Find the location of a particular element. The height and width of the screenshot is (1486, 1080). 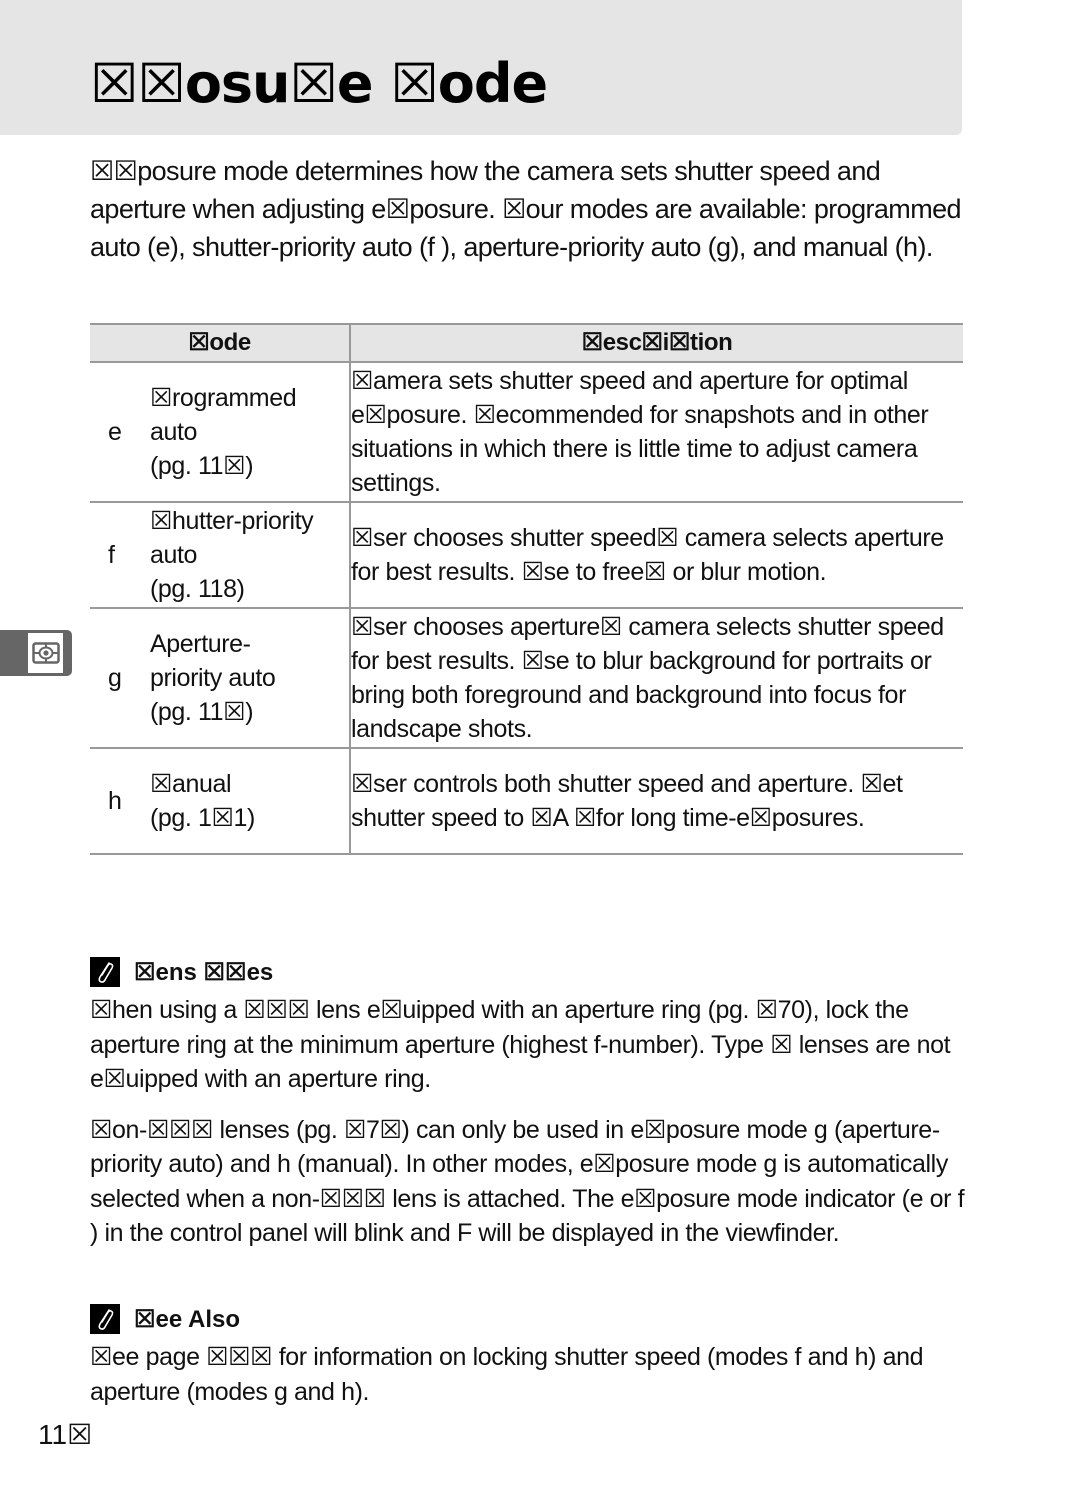

mode-name: ☒anual (pg. 1☒1) is located at coordinates (249, 801).